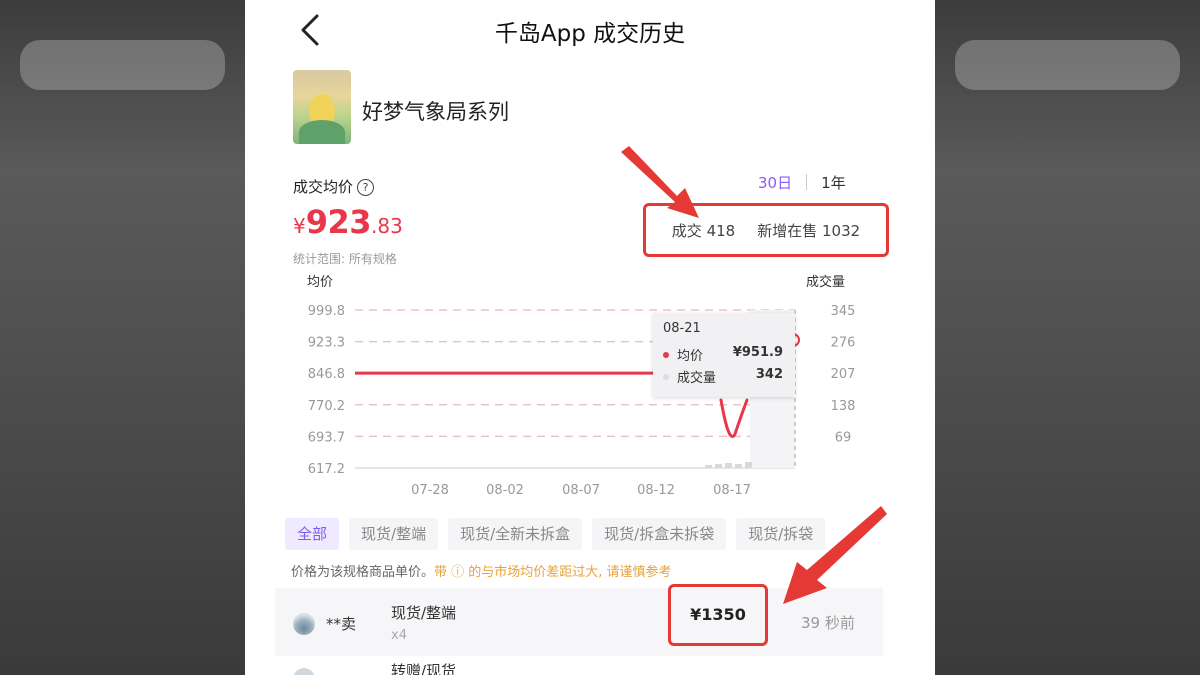  I want to click on filter-chip-all: 全部, so click(312, 534).